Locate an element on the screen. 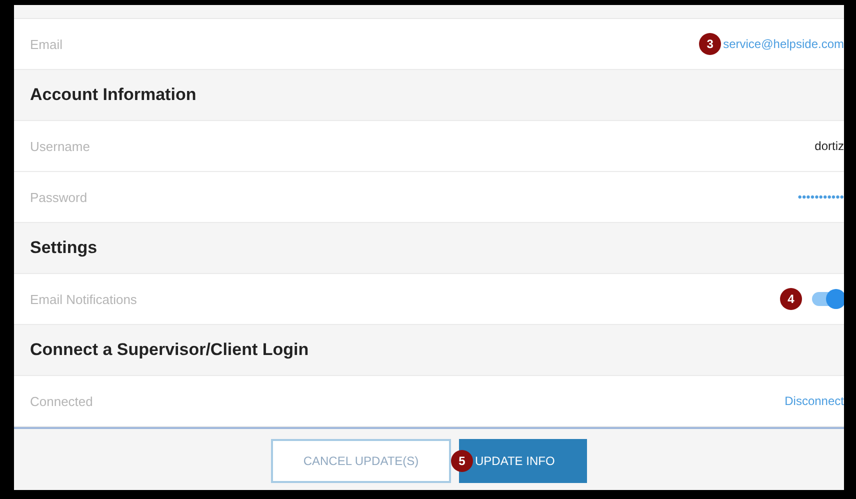 The height and width of the screenshot is (499, 856). field-link: Disconnect is located at coordinates (814, 401).